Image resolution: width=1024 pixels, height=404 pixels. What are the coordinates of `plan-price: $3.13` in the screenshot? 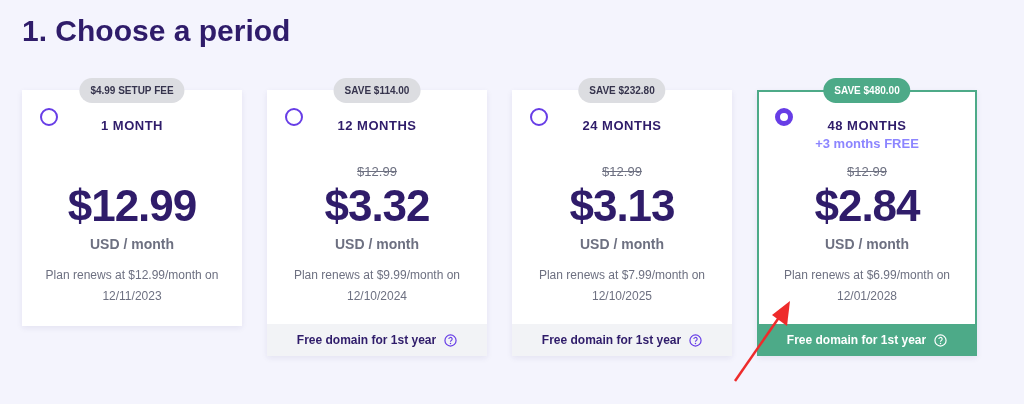 It's located at (622, 206).